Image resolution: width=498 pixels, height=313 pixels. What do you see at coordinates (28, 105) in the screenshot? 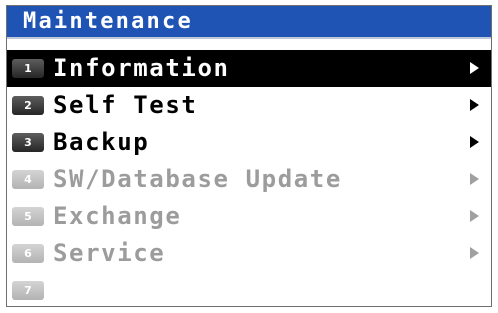
I see `menu-item-number-badge: 2` at bounding box center [28, 105].